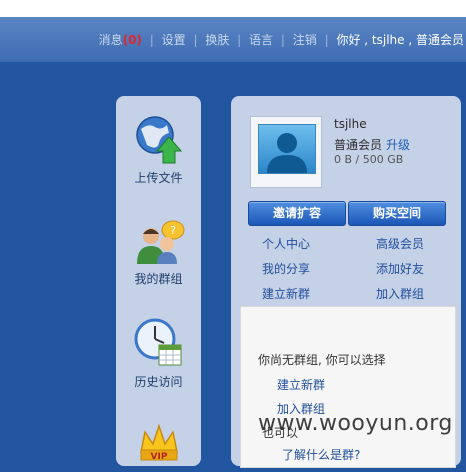 This screenshot has height=472, width=466. I want to click on vip-crown-label: VIP, so click(158, 457).